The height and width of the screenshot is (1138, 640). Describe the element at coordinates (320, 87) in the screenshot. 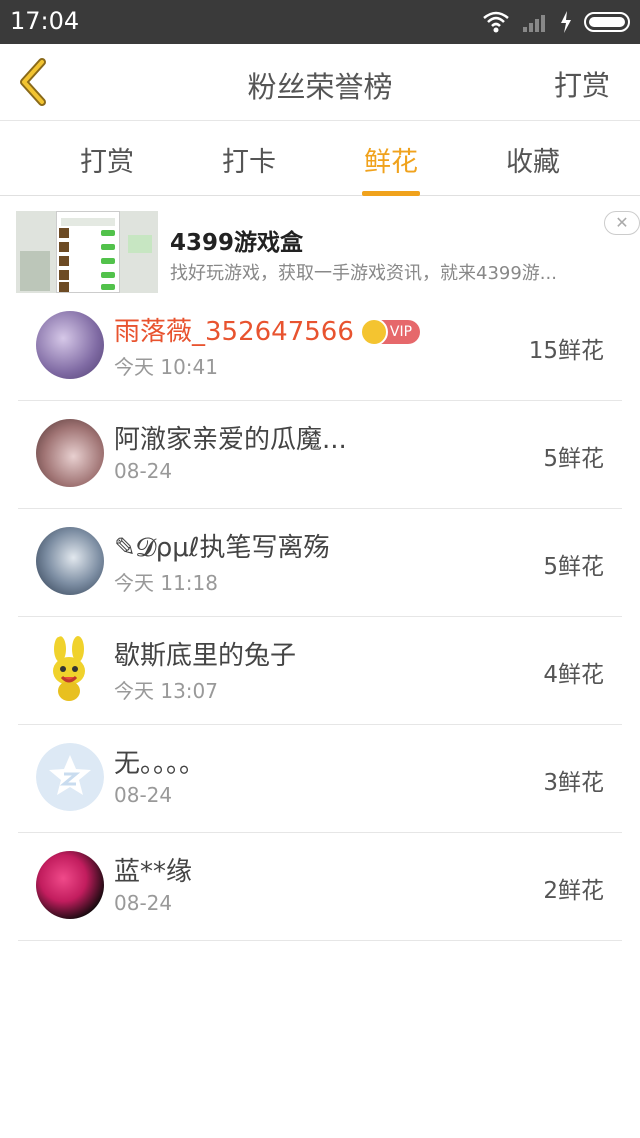

I see `page-title: 粉丝荣誉榜` at that location.